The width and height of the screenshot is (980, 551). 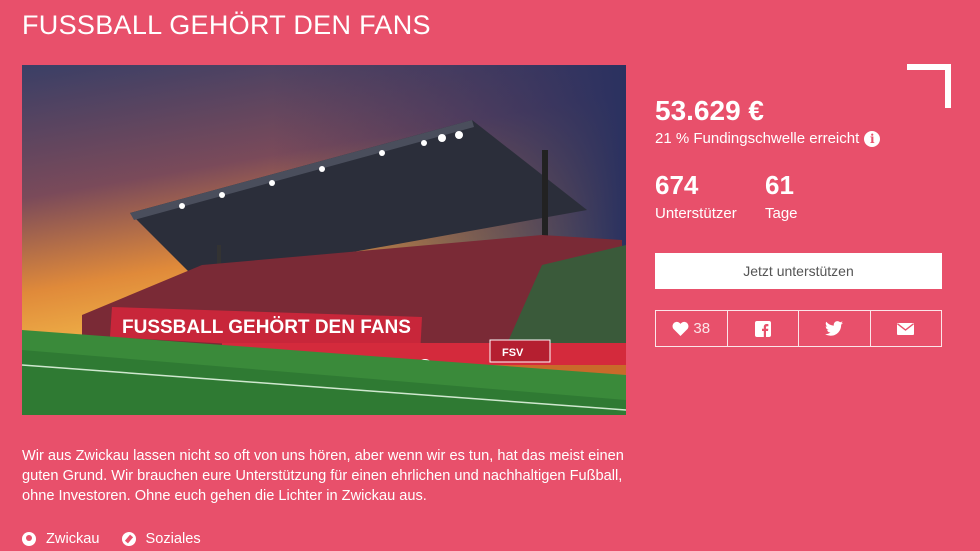 What do you see at coordinates (677, 185) in the screenshot?
I see `supporters-count: 674` at bounding box center [677, 185].